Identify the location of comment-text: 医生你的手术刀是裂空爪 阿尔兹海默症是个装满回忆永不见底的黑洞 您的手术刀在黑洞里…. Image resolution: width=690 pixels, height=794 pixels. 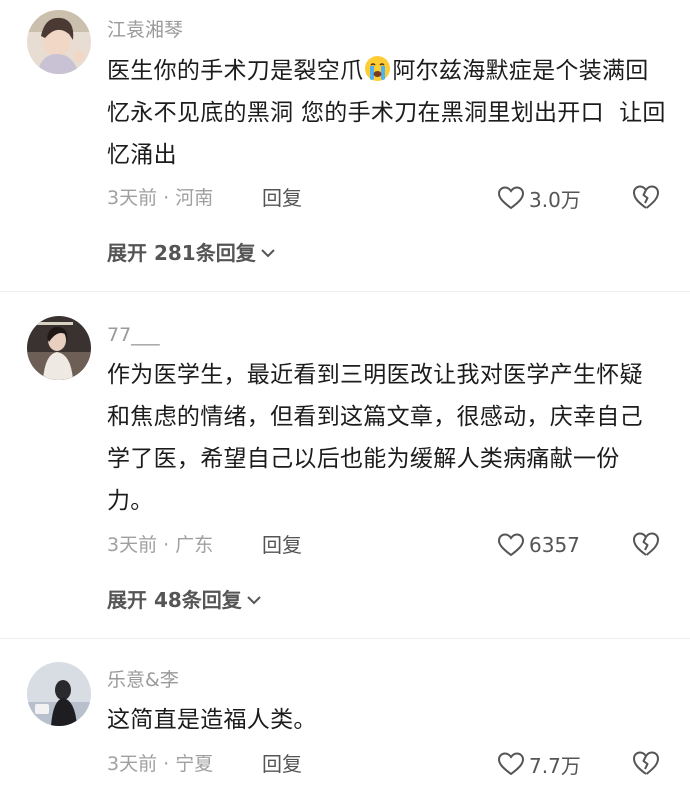
(387, 113).